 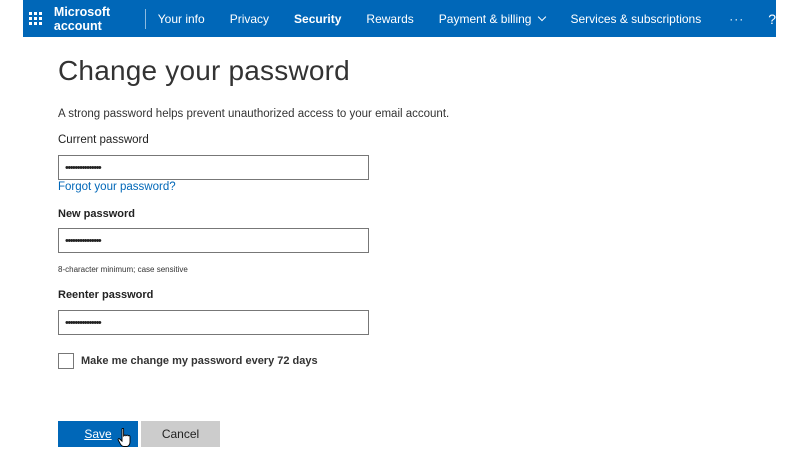 What do you see at coordinates (213, 322) in the screenshot?
I see `reenter-password-input: •••••••••••••••` at bounding box center [213, 322].